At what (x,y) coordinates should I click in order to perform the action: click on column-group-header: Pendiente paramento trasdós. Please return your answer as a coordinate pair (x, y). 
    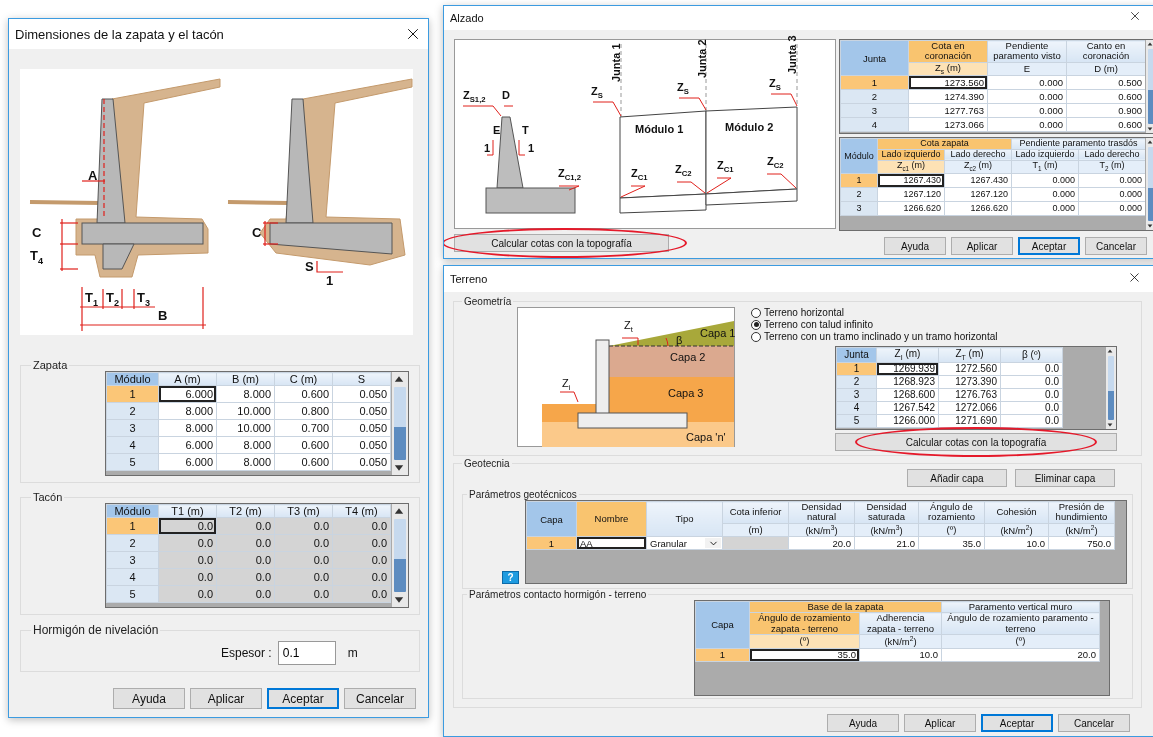
    Looking at the image, I should click on (1078, 144).